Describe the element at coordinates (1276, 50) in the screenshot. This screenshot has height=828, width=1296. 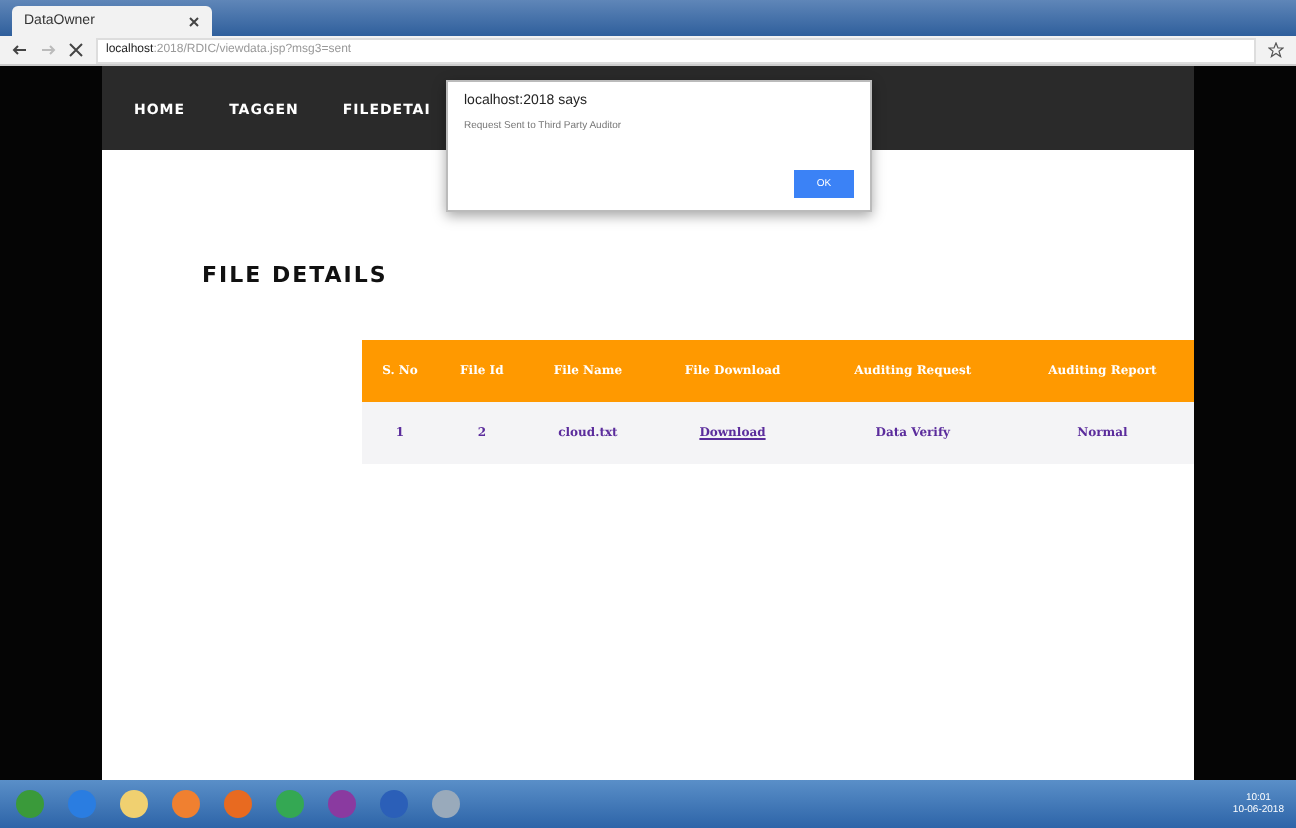
I see `star-icon` at that location.